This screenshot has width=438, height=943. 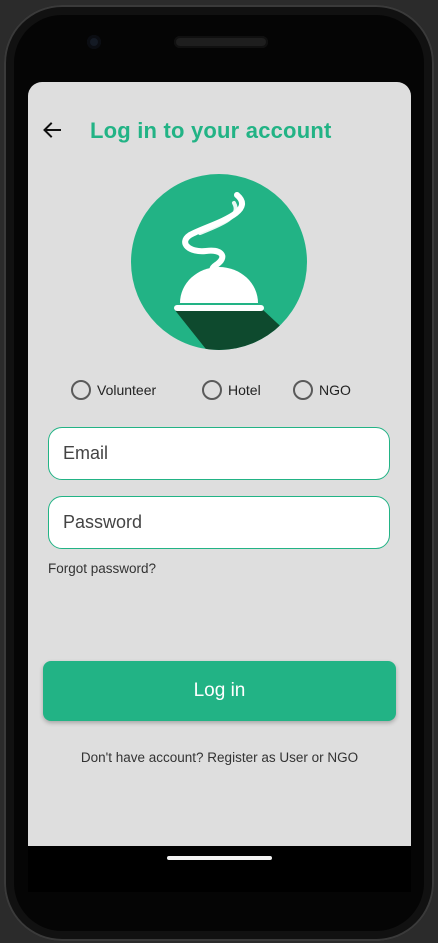 I want to click on back-button, so click(x=52, y=130).